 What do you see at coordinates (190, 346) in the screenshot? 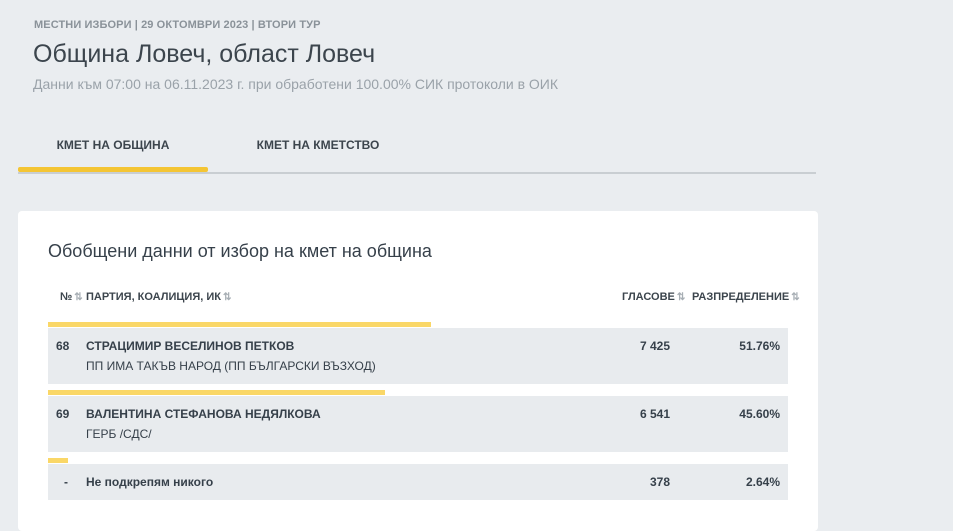
I see `candidate-name: СТРАЦИМИР ВЕСЕЛИНОВ ПЕТКОВ` at bounding box center [190, 346].